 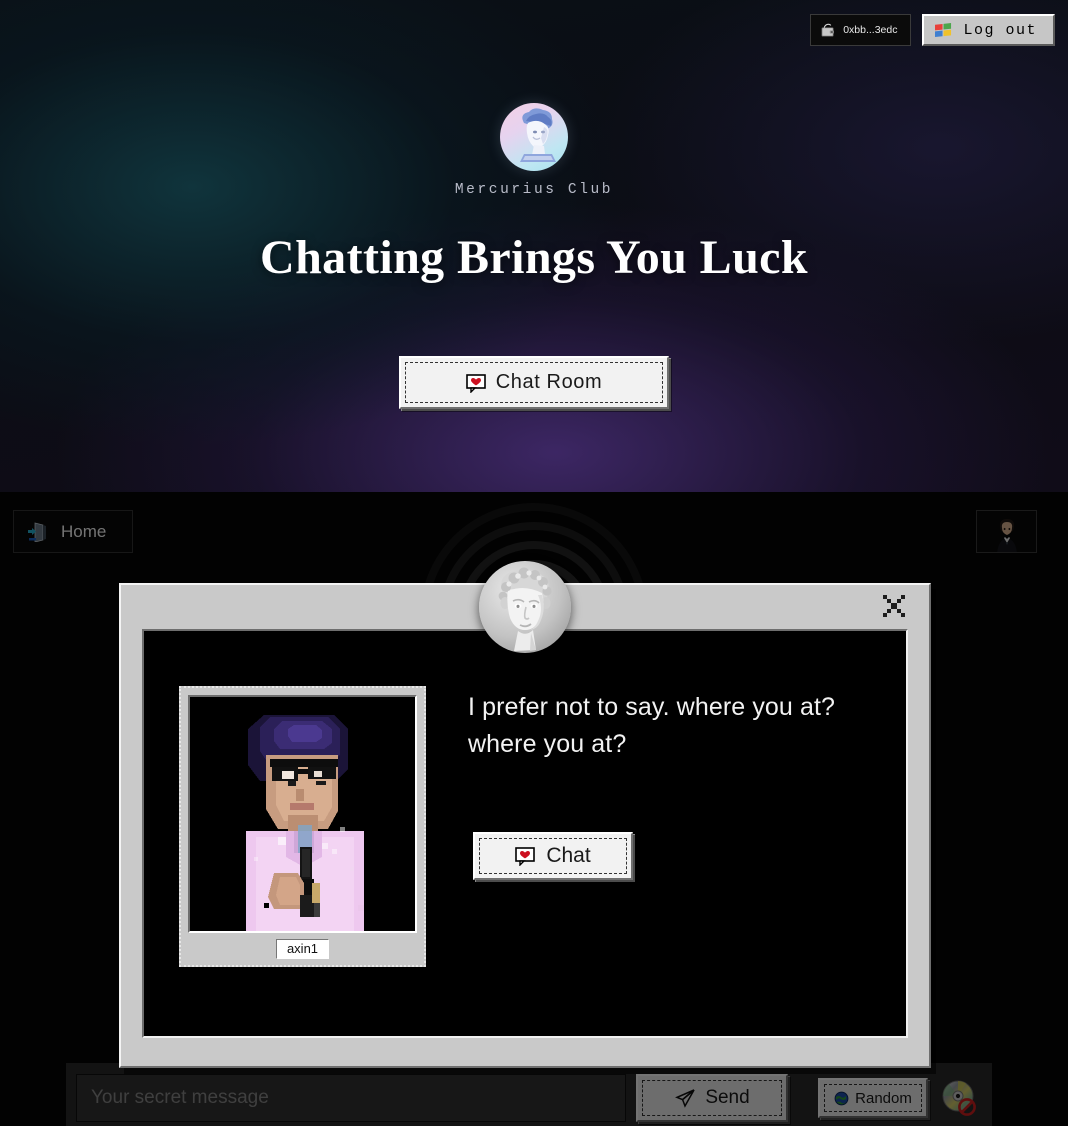 I want to click on pixelated-person-with-microphone-photo, so click(x=302, y=814).